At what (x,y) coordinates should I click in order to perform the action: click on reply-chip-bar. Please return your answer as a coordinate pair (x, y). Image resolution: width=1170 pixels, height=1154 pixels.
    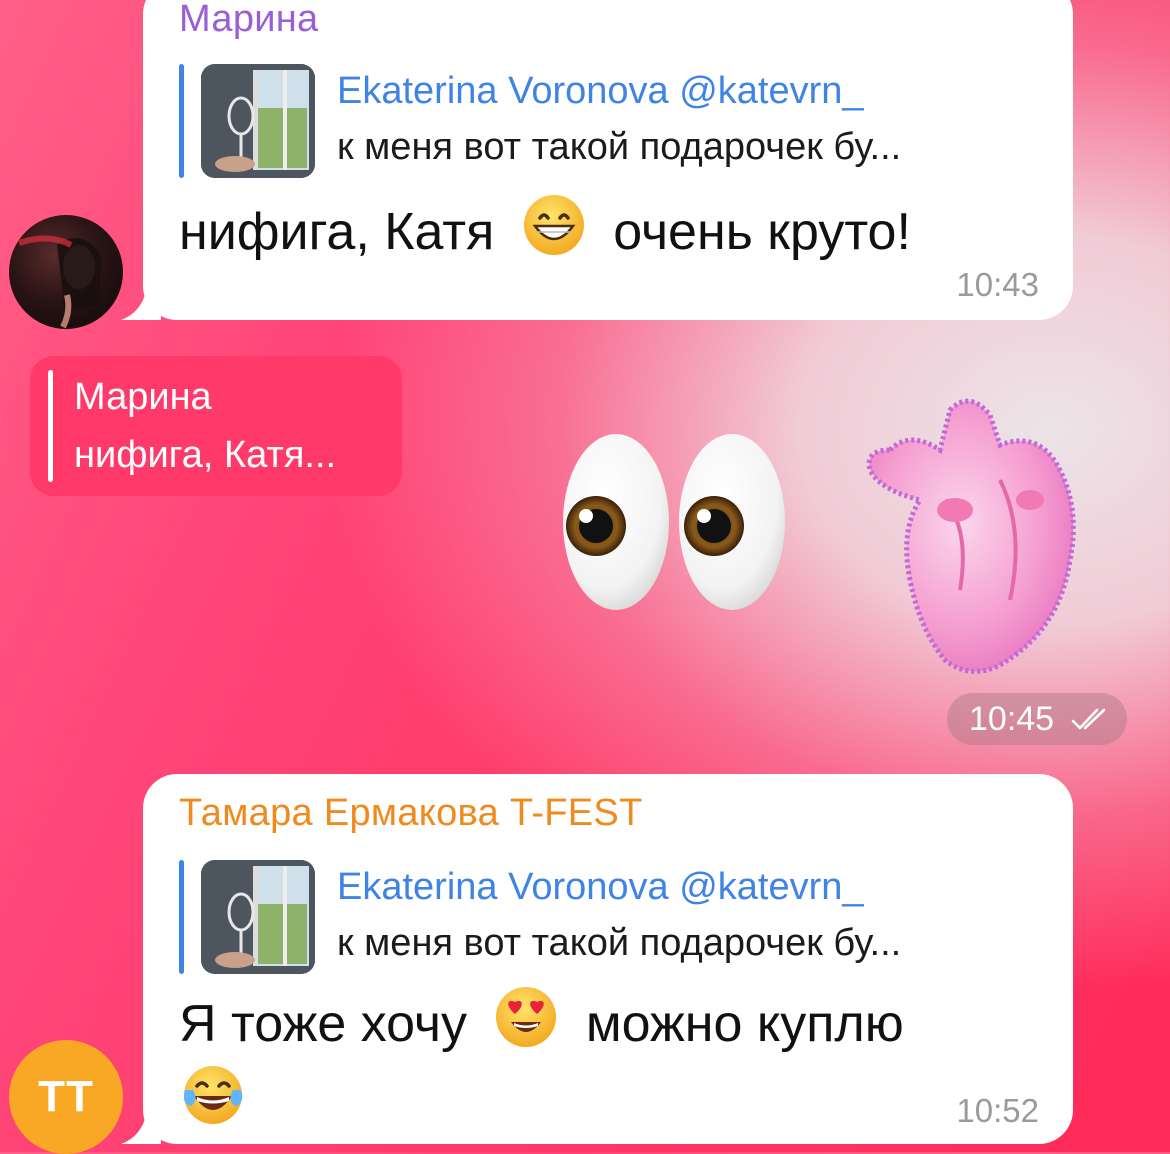
    Looking at the image, I should click on (50, 426).